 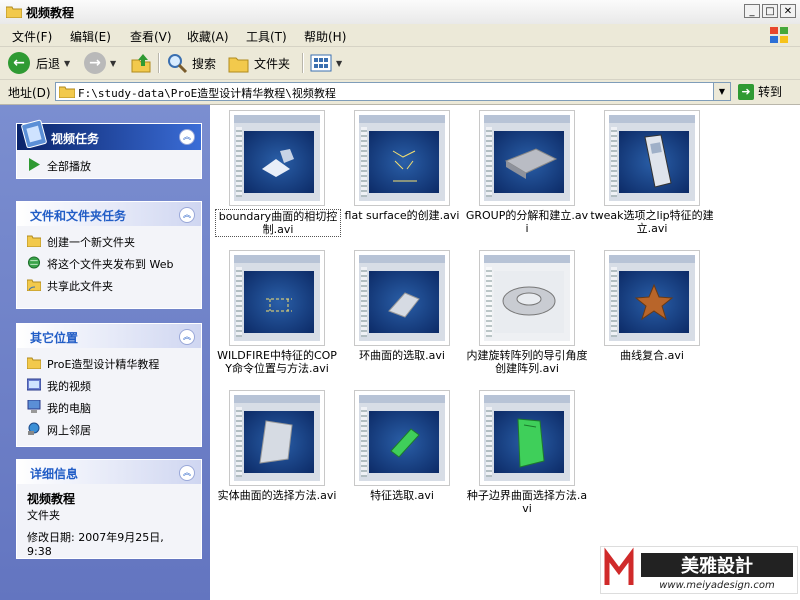 What do you see at coordinates (109, 509) in the screenshot?
I see `details-panel: 详细信息 ︽ 视频教程 文件夹 修改日期: 2007年9月25日, 9:38` at bounding box center [109, 509].